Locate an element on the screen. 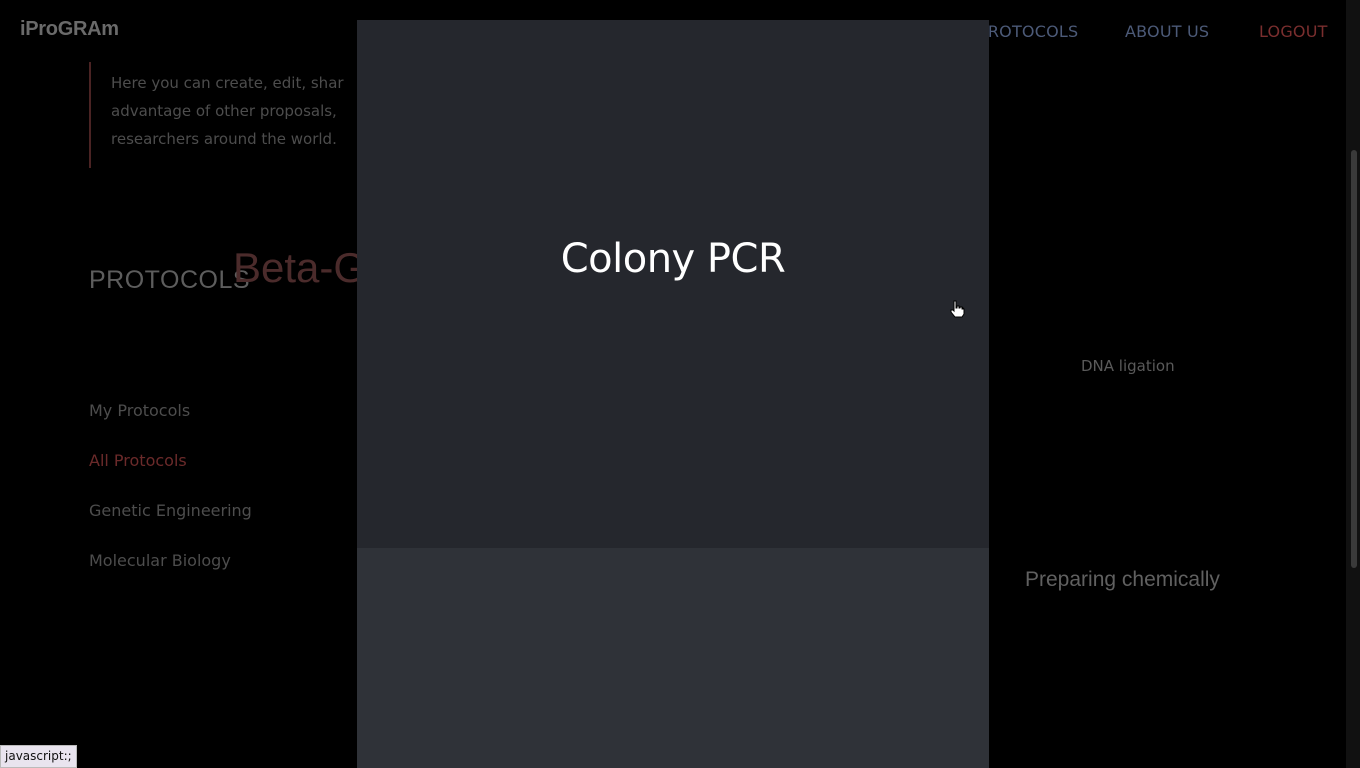 This screenshot has height=768, width=1360. intro-line: Here you can create, edit, shar is located at coordinates (227, 83).